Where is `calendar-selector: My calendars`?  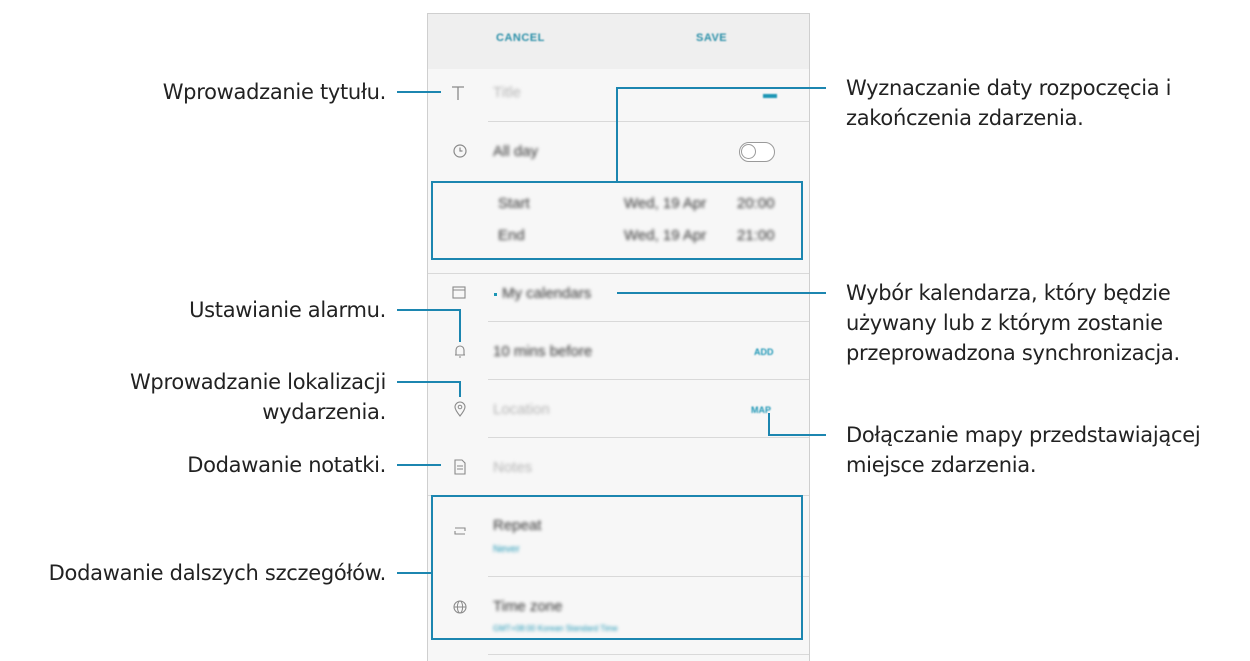 calendar-selector: My calendars is located at coordinates (546, 293).